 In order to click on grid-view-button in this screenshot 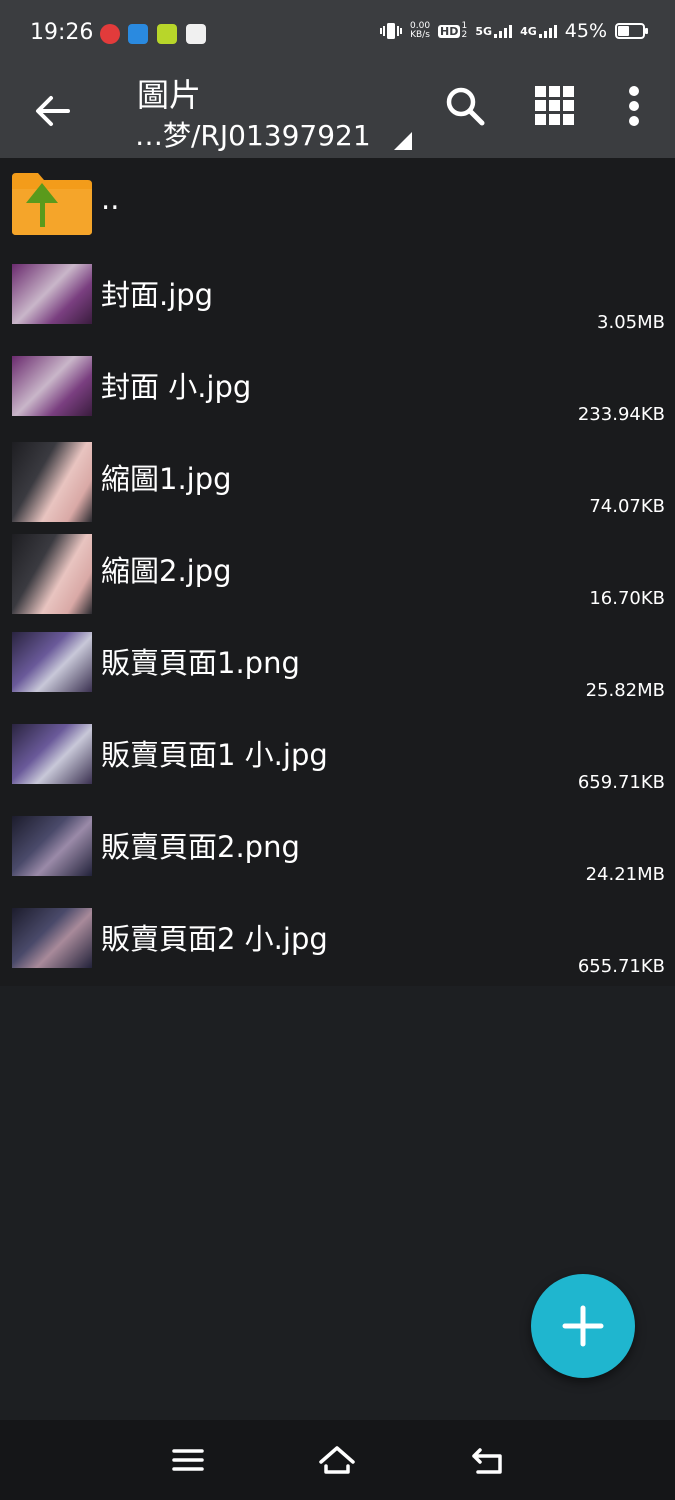, I will do `click(555, 106)`.